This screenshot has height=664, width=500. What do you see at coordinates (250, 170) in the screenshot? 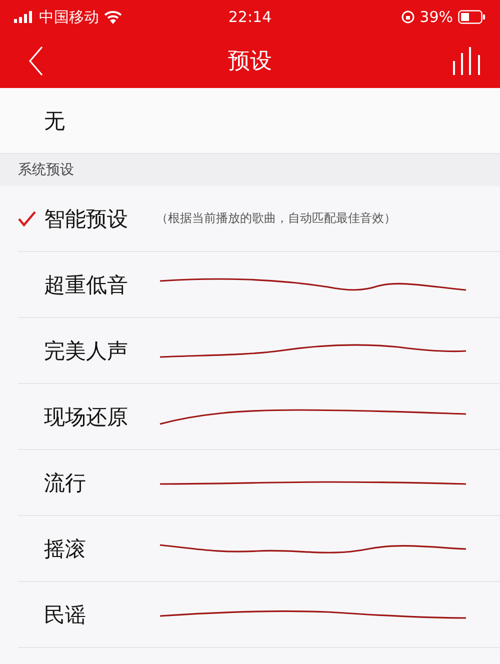
I see `section-header: 系统预设` at bounding box center [250, 170].